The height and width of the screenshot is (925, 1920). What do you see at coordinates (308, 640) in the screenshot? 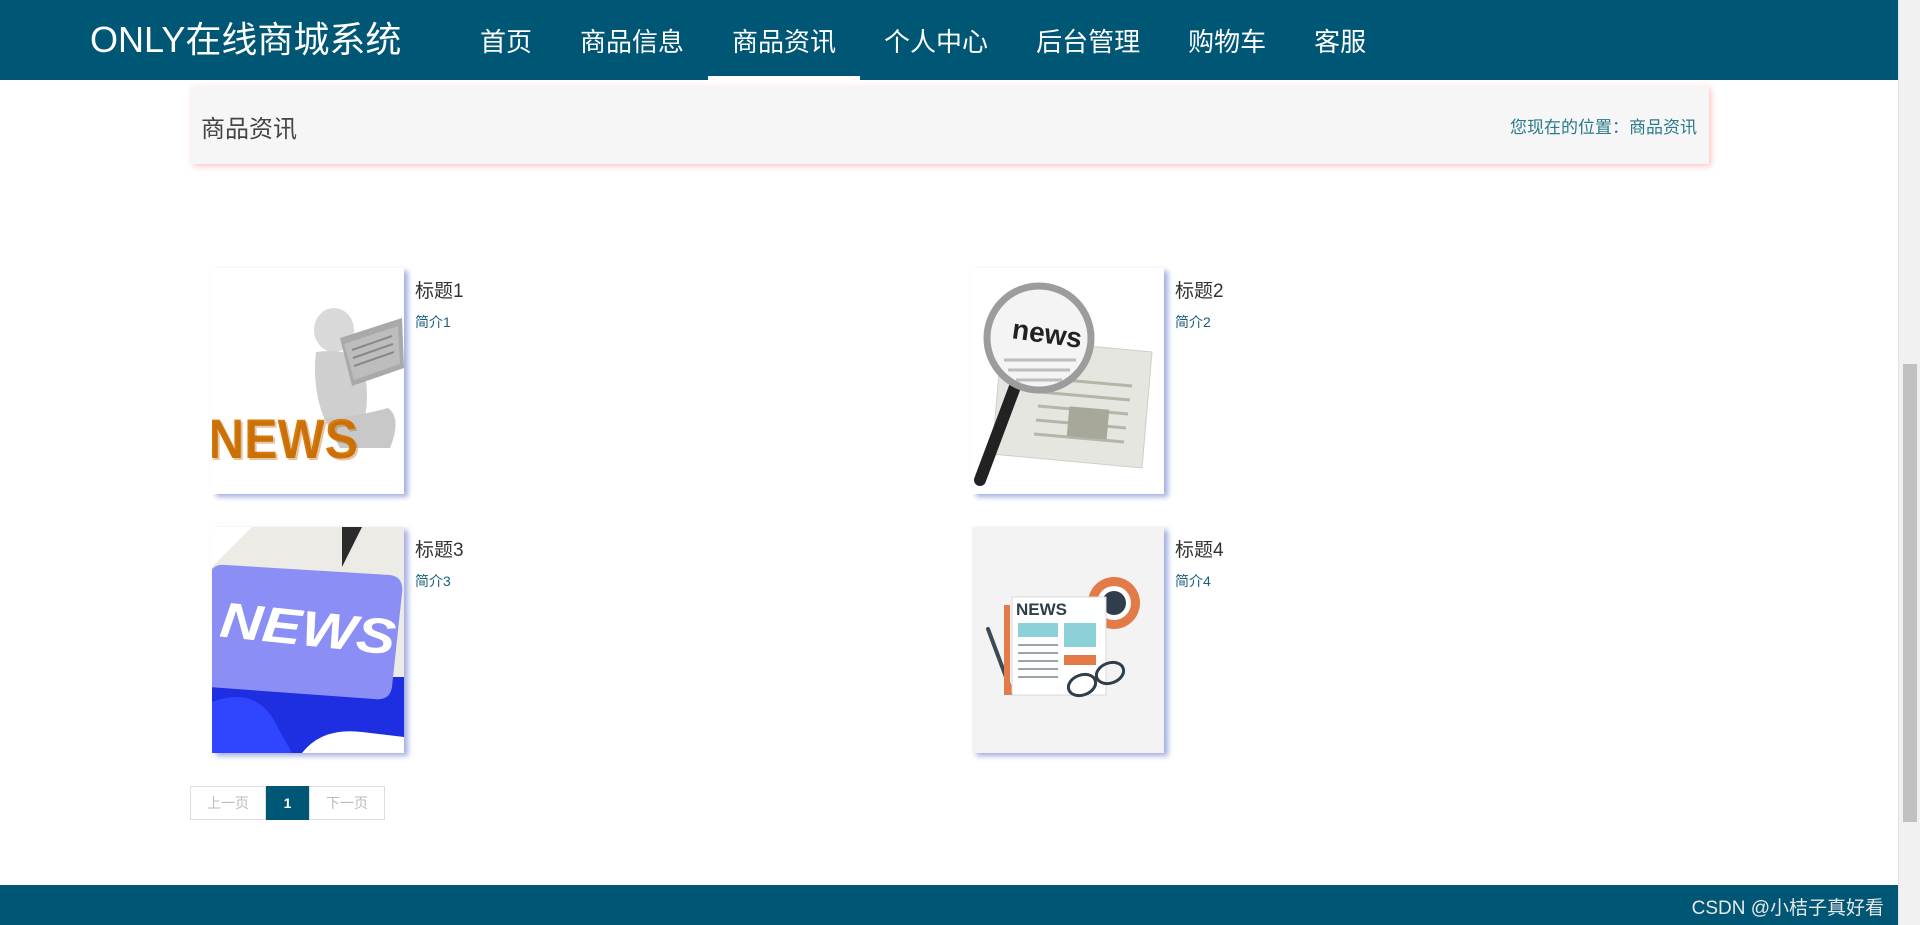
I see `news-keyboard-key-image: NEWS` at bounding box center [308, 640].